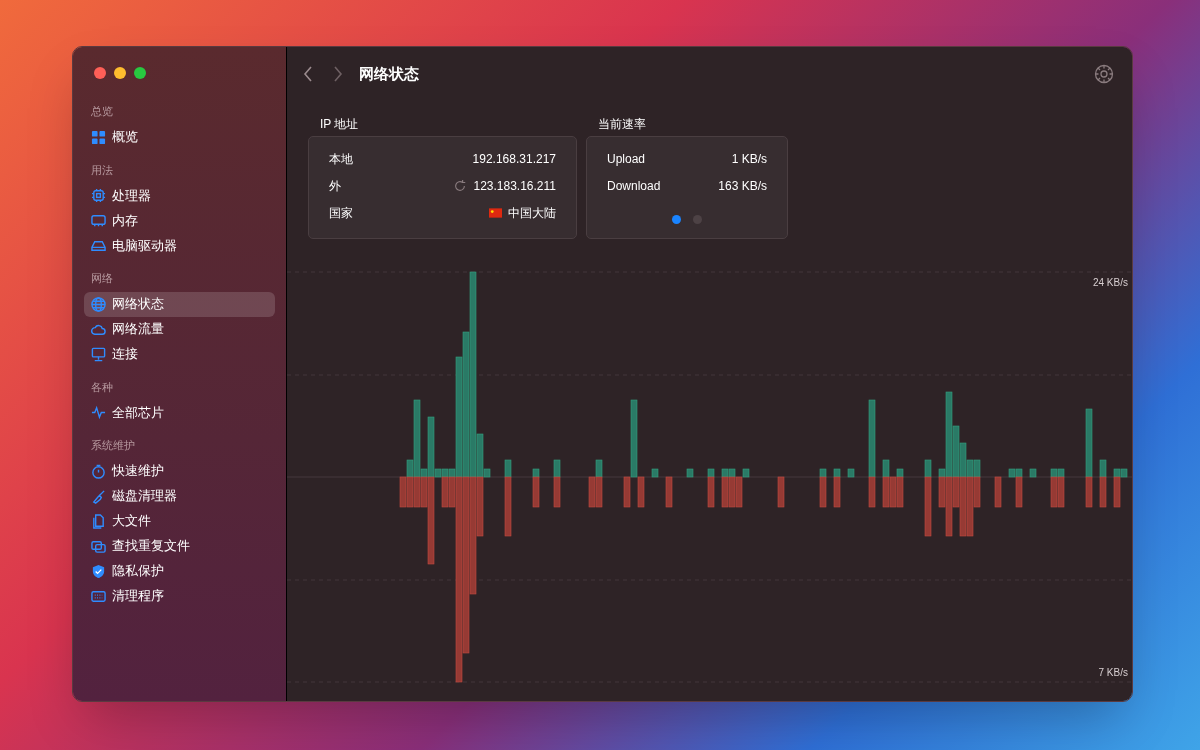 The image size is (1200, 750). I want to click on sidebar-item-label: 全部芯片, so click(138, 412).